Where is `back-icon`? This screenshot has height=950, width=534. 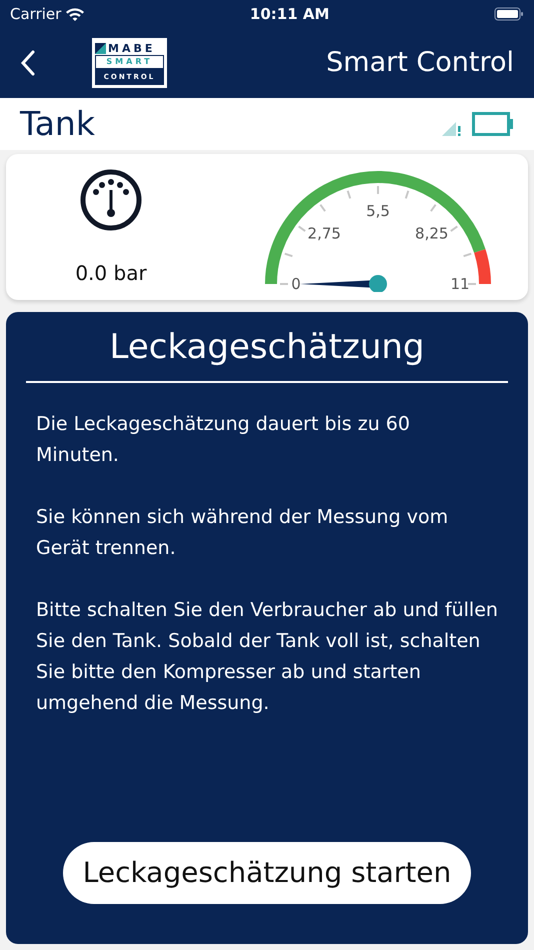
back-icon is located at coordinates (28, 63).